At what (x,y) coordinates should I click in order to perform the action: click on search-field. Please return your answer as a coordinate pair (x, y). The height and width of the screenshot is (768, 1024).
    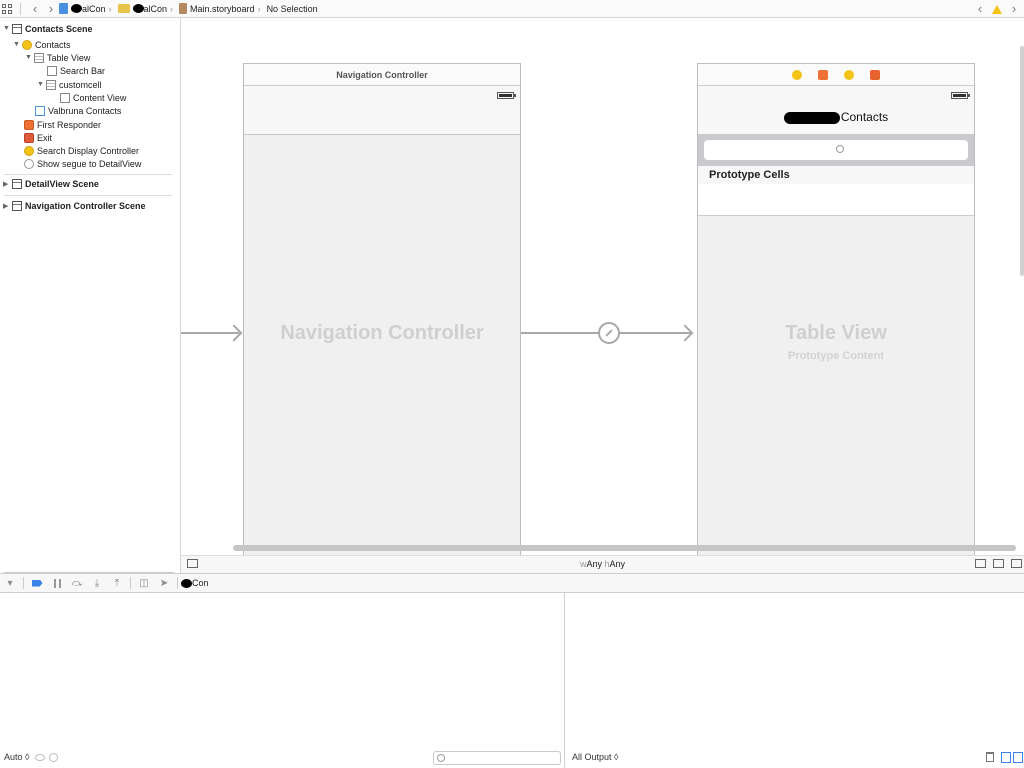
    Looking at the image, I should click on (836, 150).